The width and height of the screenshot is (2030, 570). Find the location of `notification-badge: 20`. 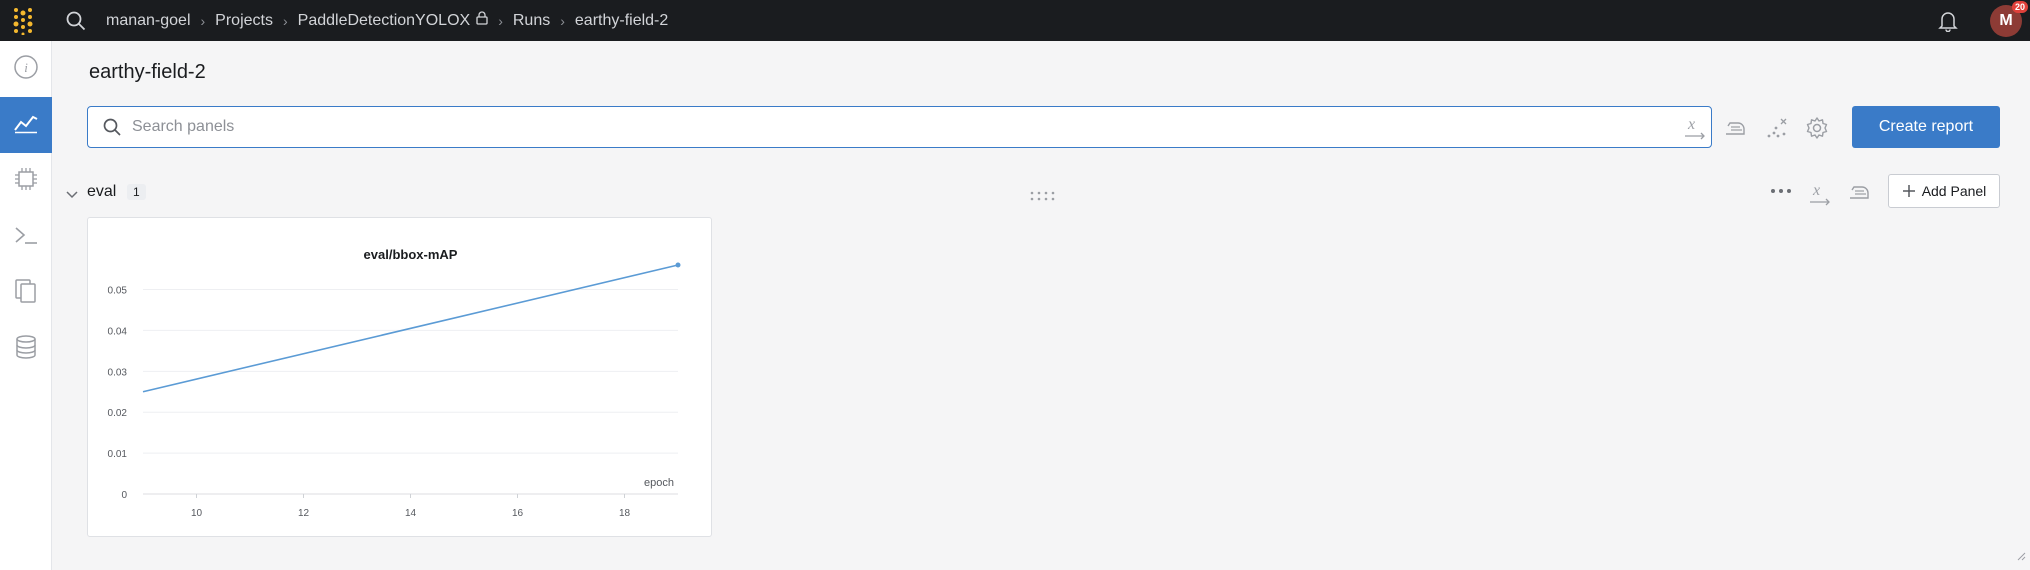

notification-badge: 20 is located at coordinates (2019, 6).